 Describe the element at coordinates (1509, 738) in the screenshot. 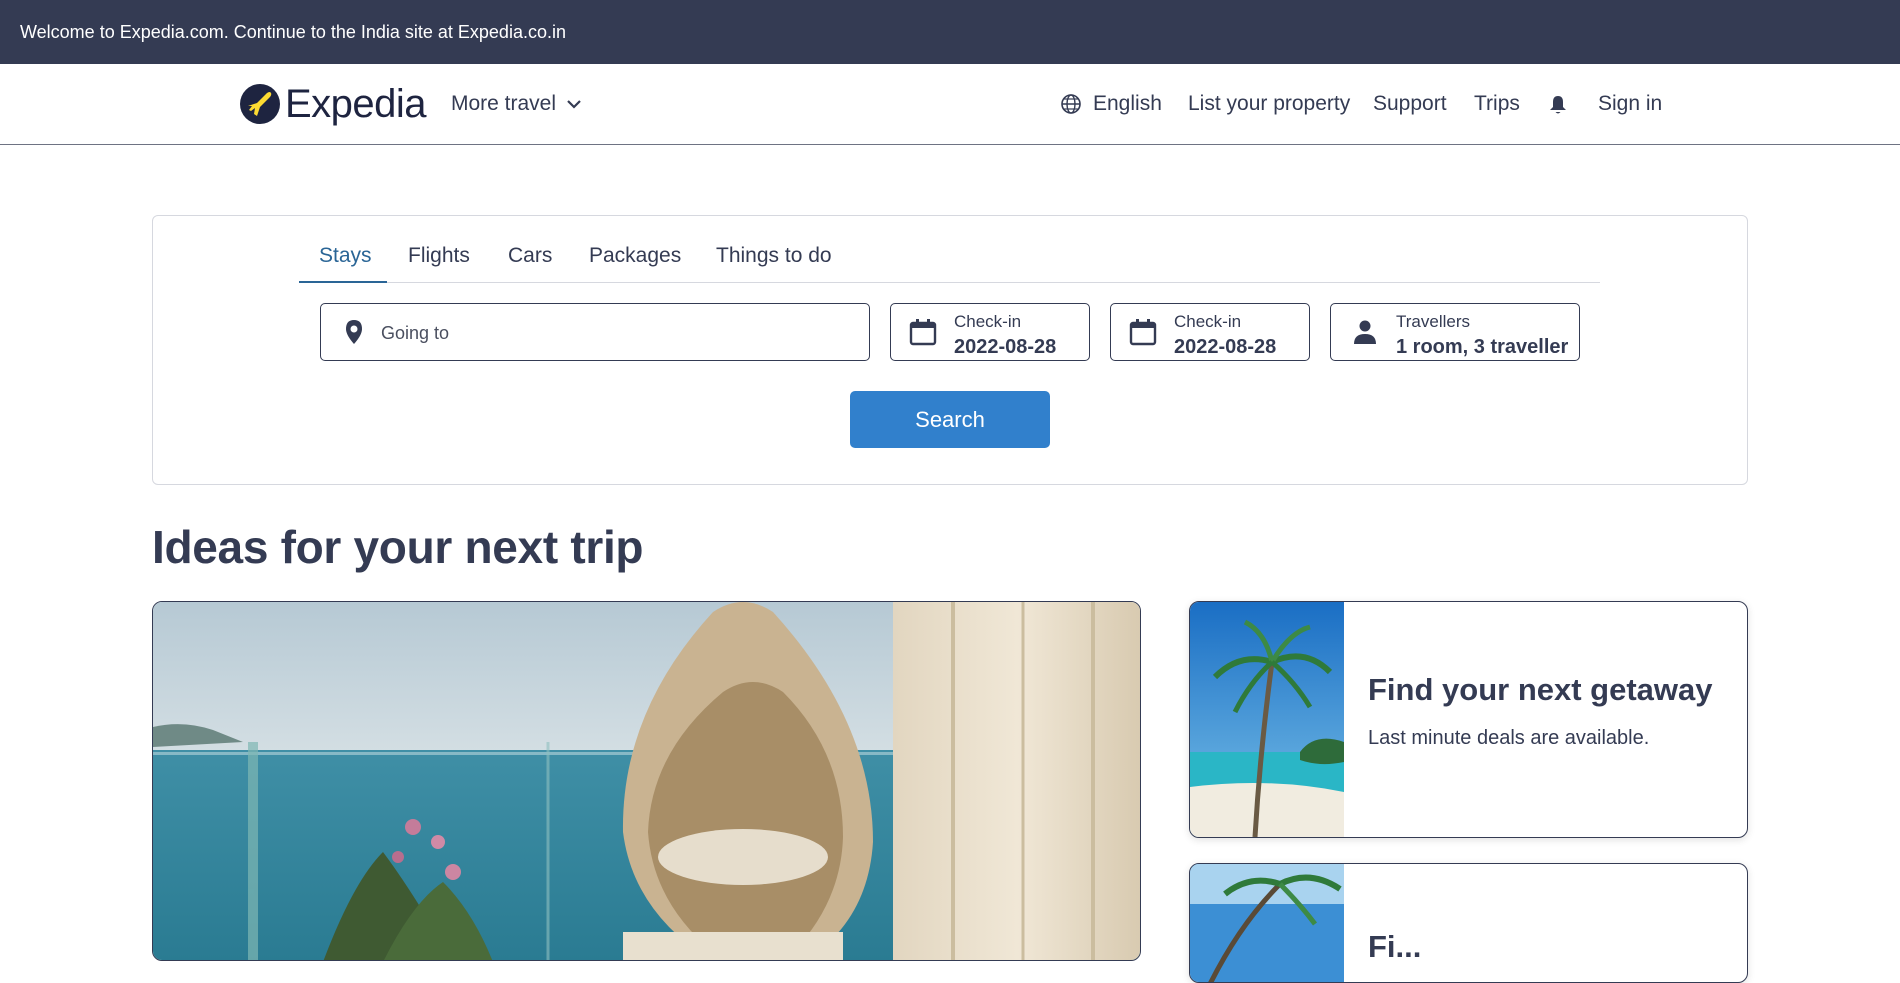

I see `promo-subtitle: Last minute deals are available.` at that location.